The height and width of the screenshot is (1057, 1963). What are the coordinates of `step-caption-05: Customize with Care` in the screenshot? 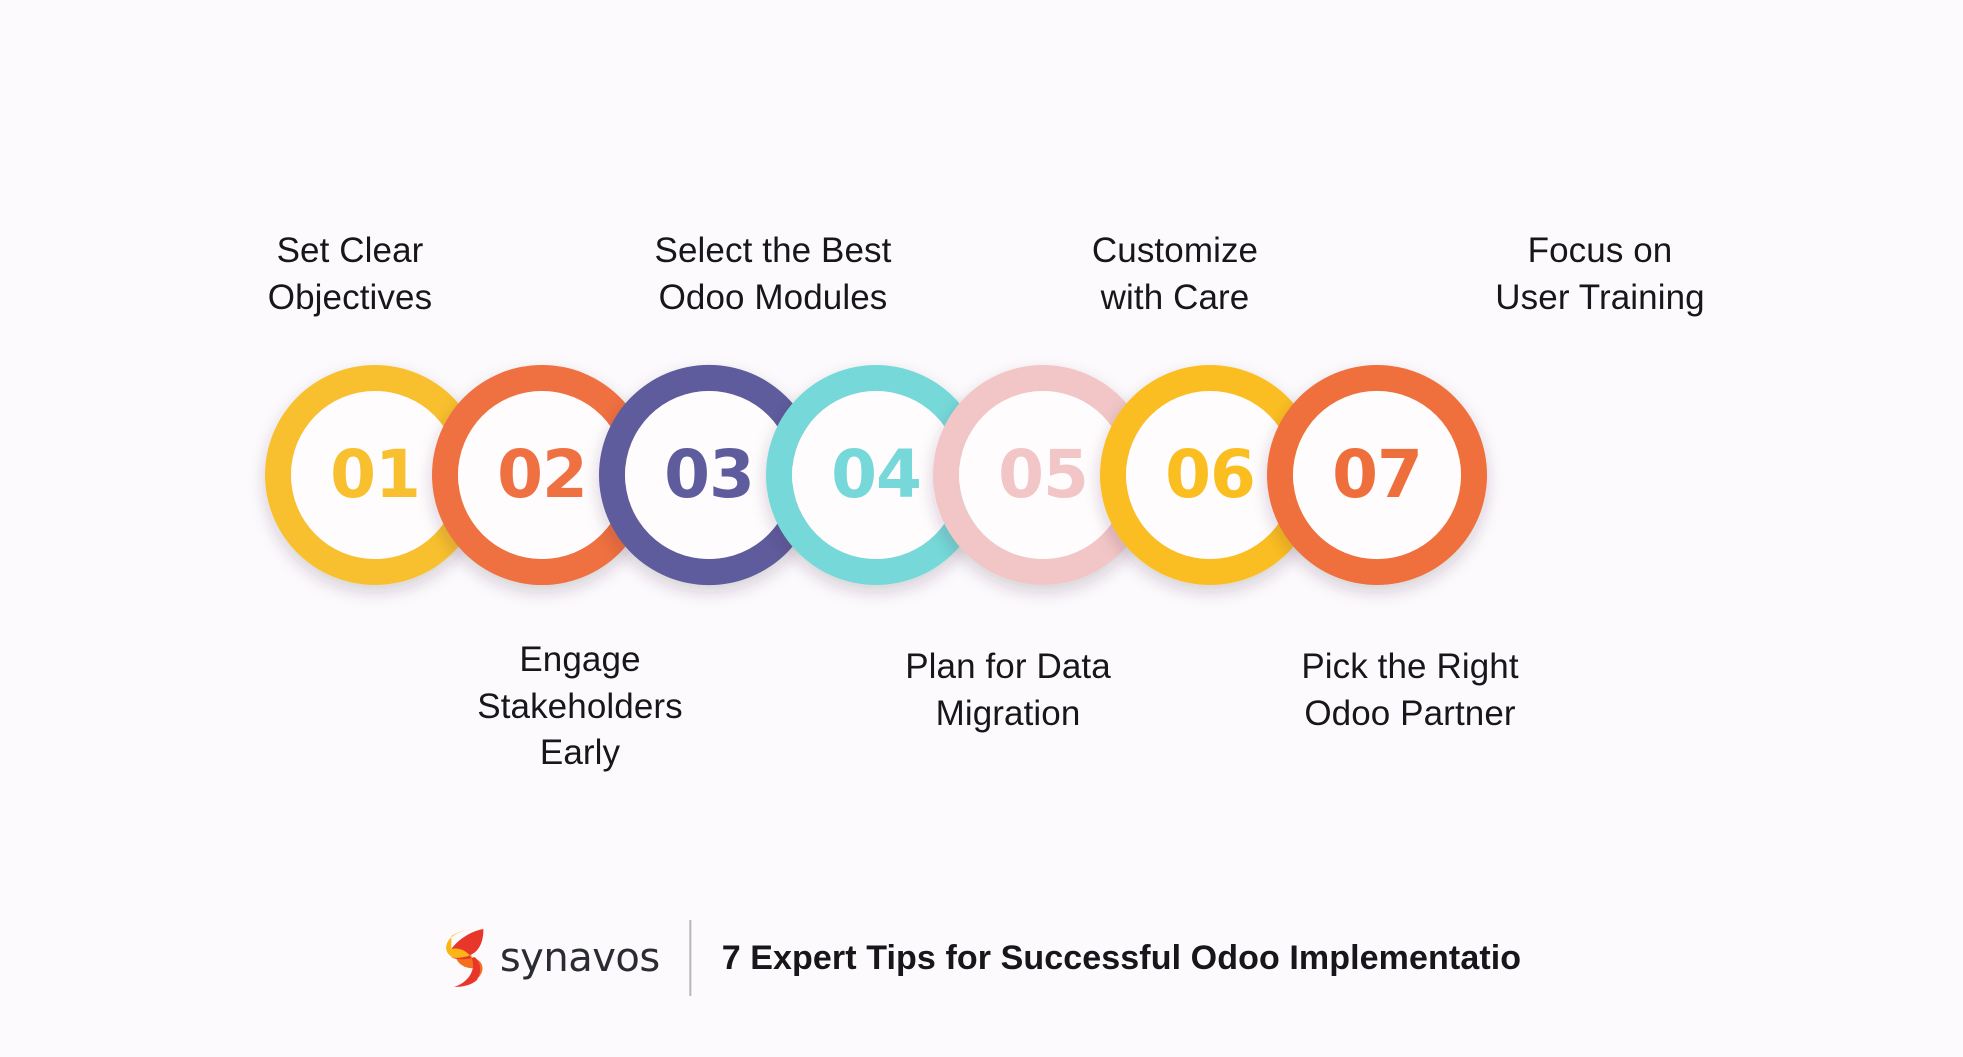 It's located at (1175, 274).